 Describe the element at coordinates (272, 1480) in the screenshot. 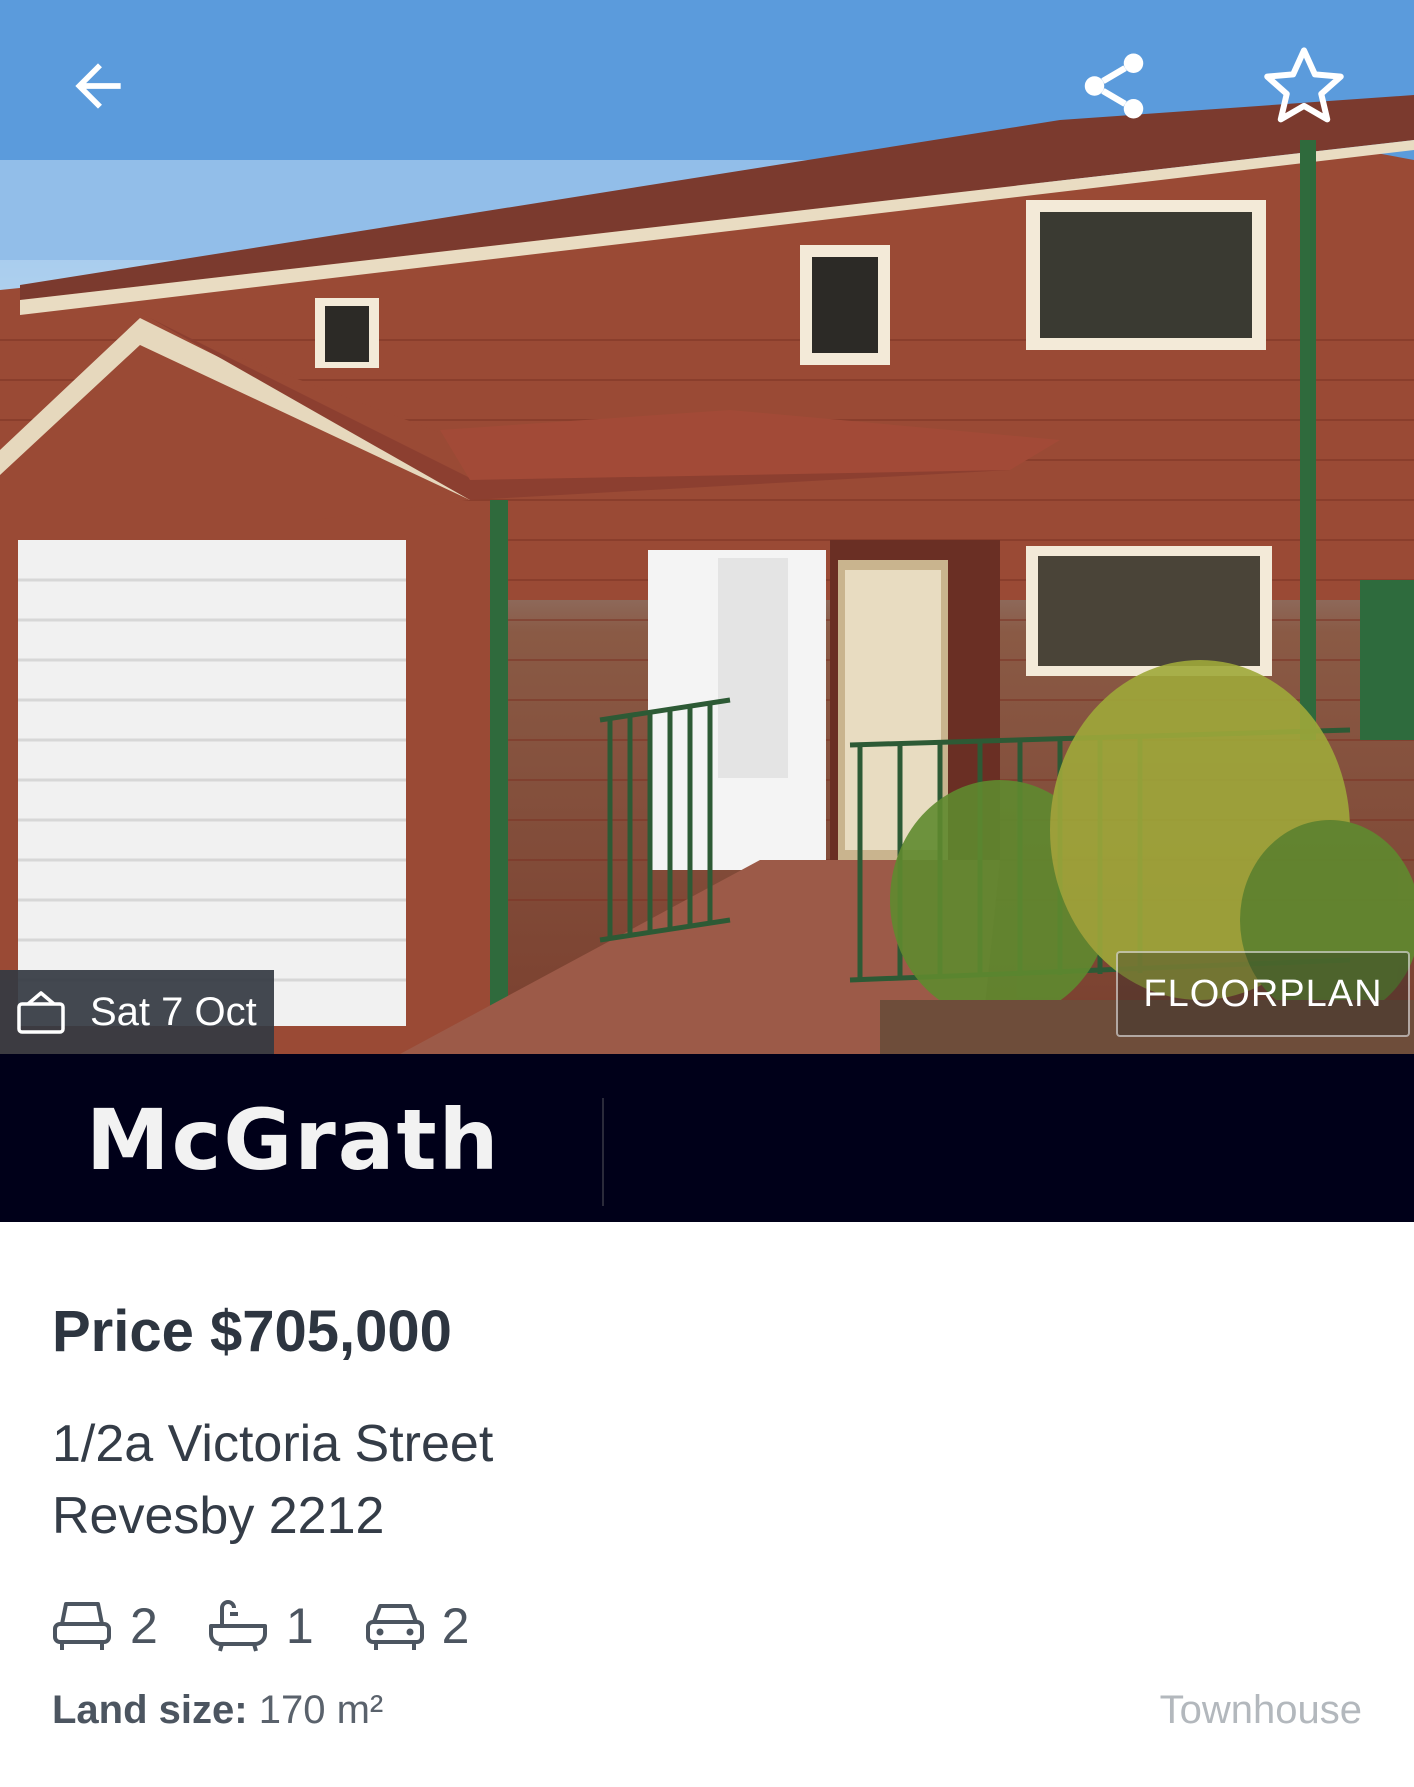

I see `listing-address: 1/2a Victoria Street Revesby 2212` at that location.